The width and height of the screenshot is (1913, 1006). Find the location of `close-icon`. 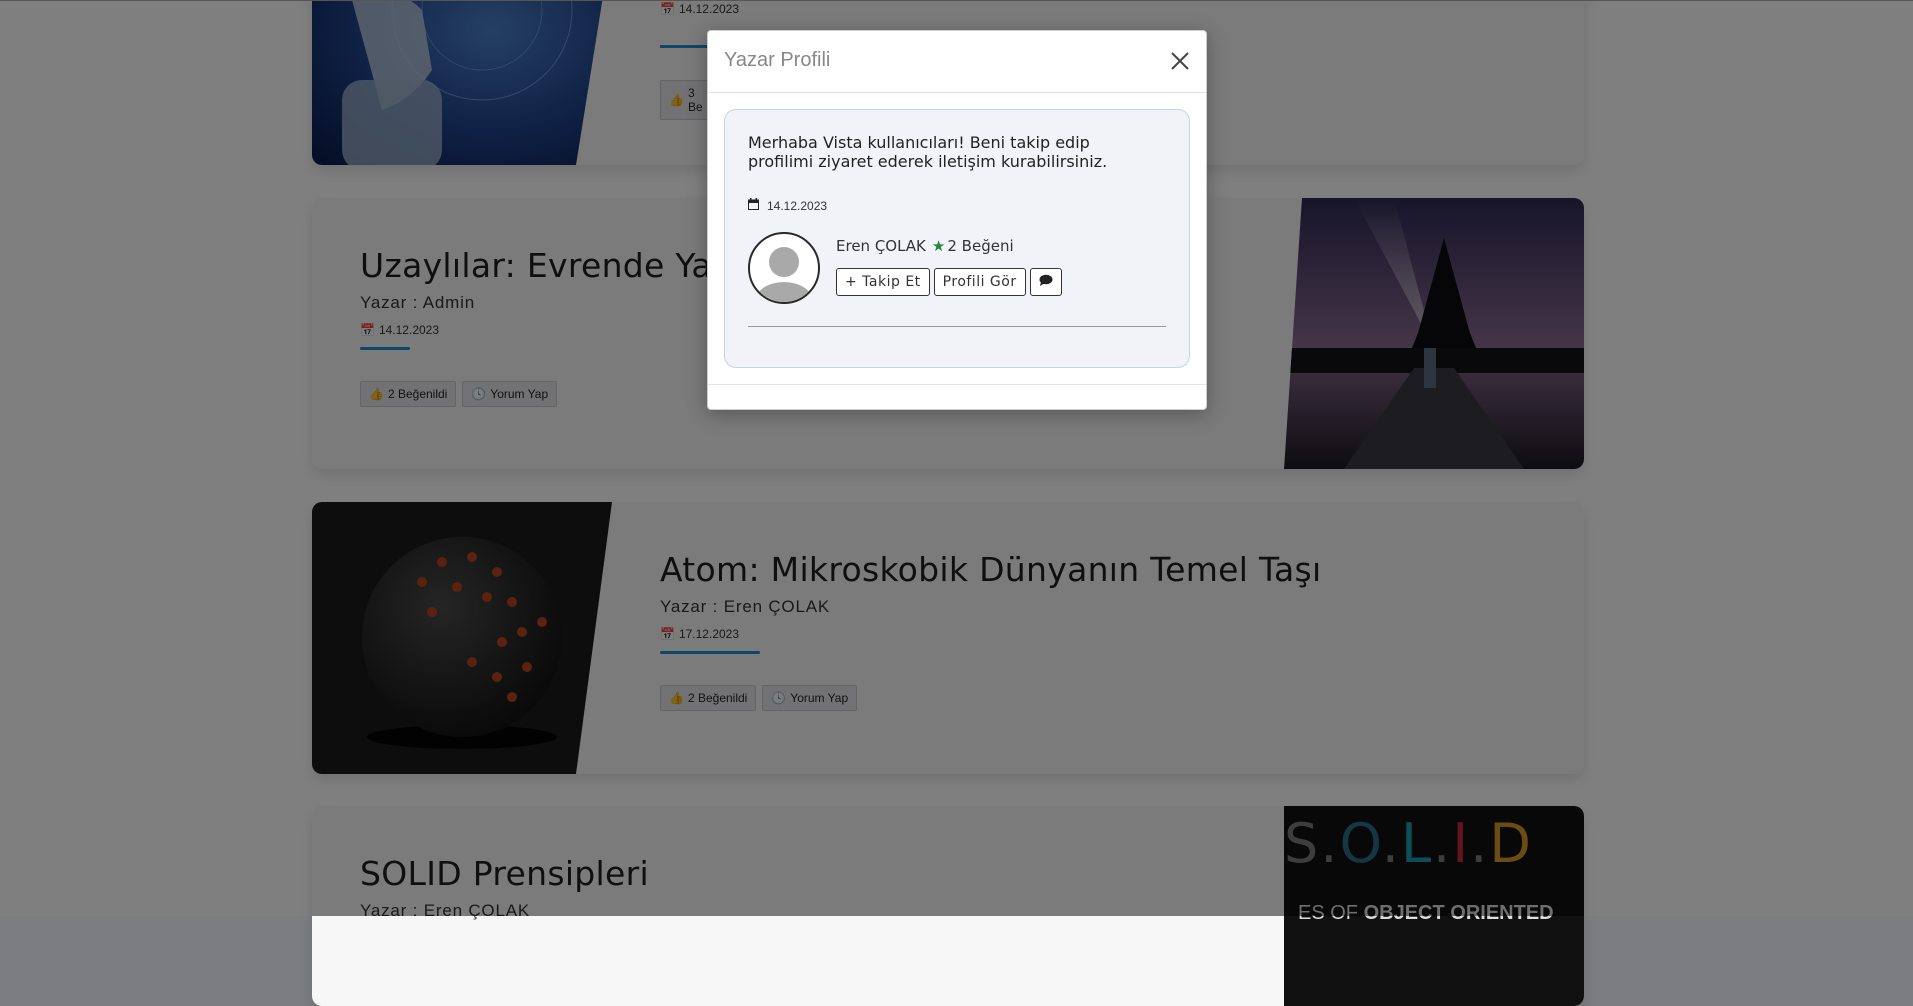

close-icon is located at coordinates (1180, 61).